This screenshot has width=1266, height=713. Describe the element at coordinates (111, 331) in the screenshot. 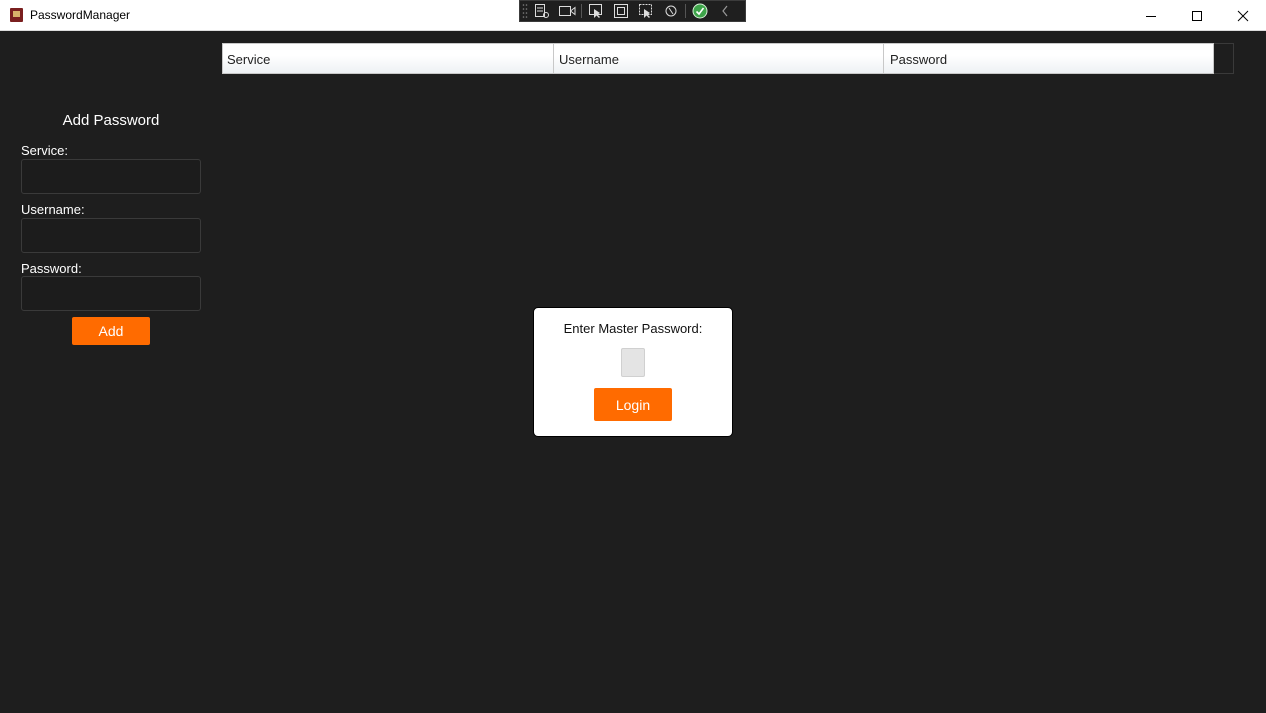

I see `add-button: Add` at that location.